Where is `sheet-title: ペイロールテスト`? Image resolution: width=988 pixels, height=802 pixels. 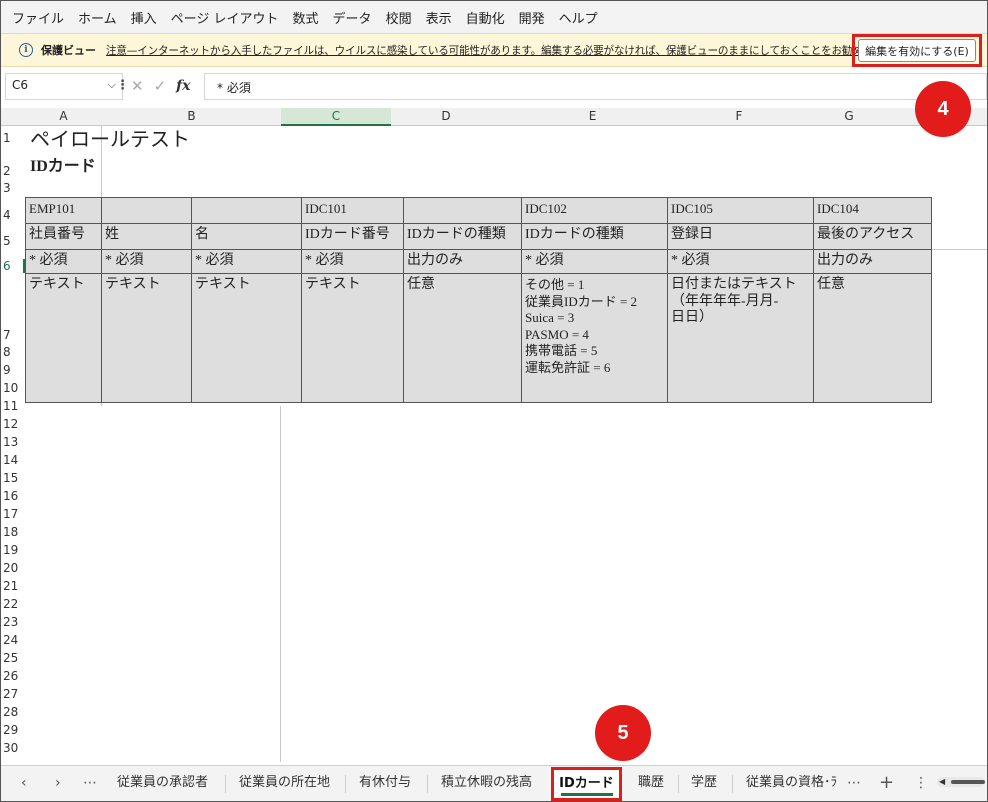
sheet-title: ペイロールテスト is located at coordinates (110, 140).